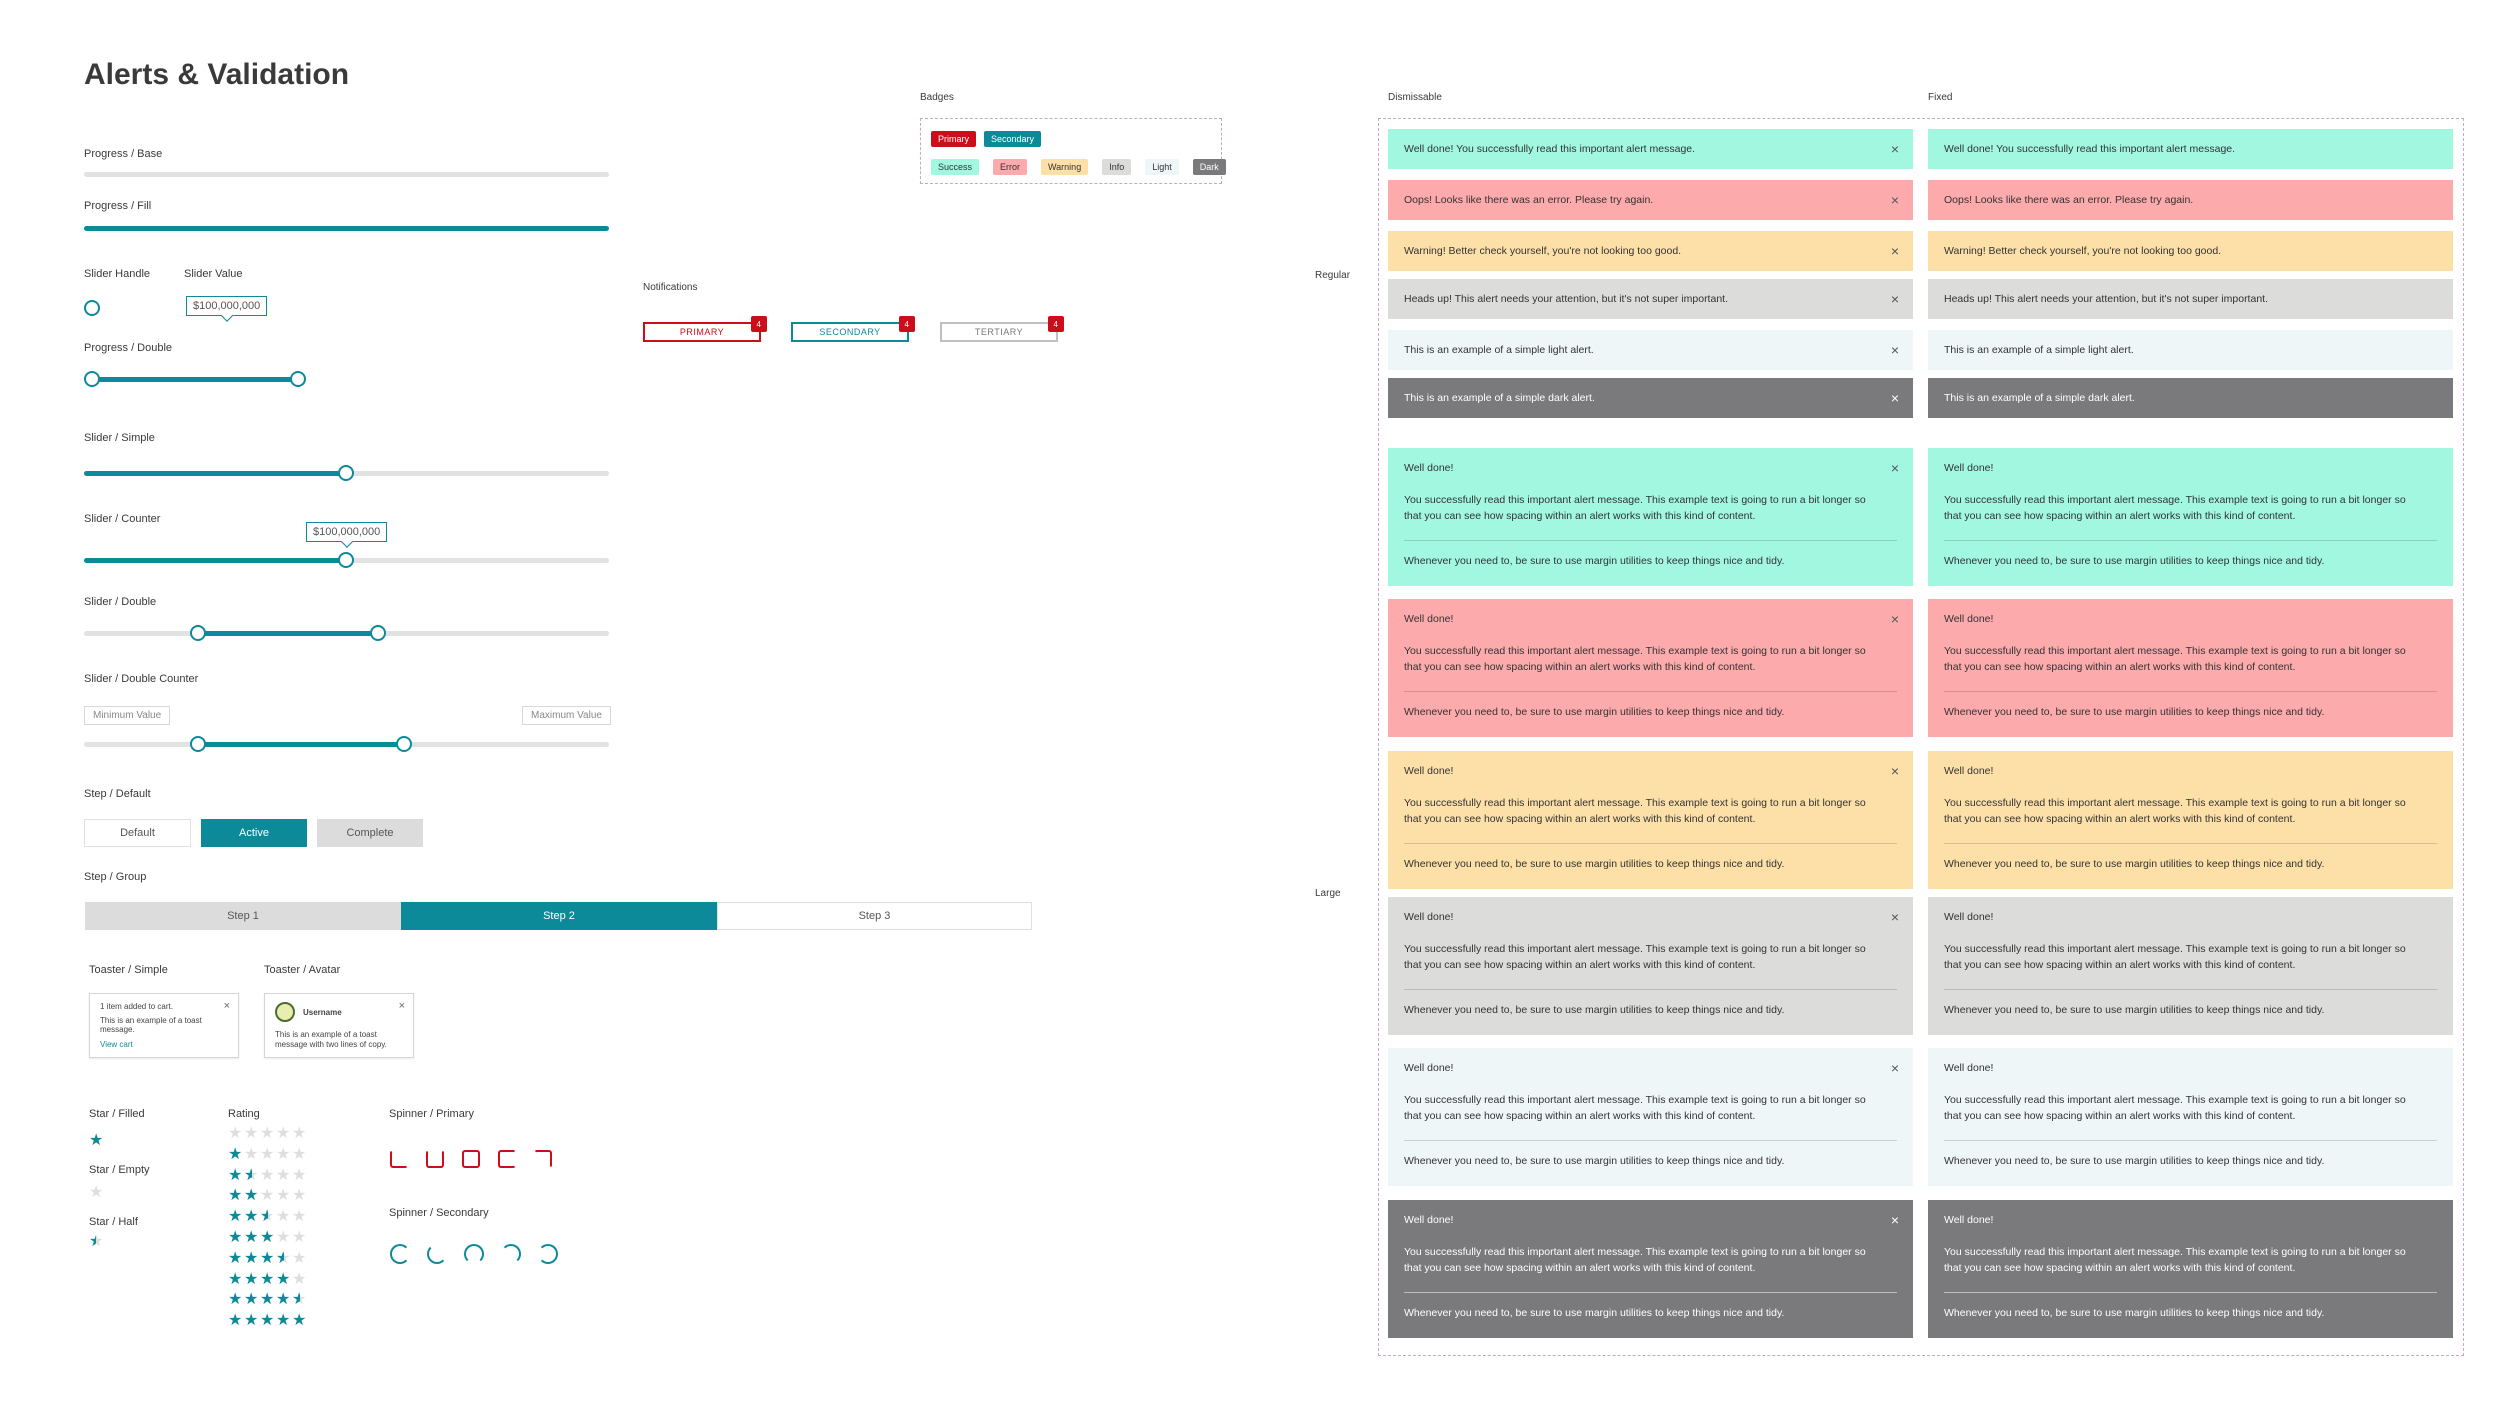 The width and height of the screenshot is (2500, 1406). Describe the element at coordinates (370, 833) in the screenshot. I see `step-complete-button: Complete` at that location.